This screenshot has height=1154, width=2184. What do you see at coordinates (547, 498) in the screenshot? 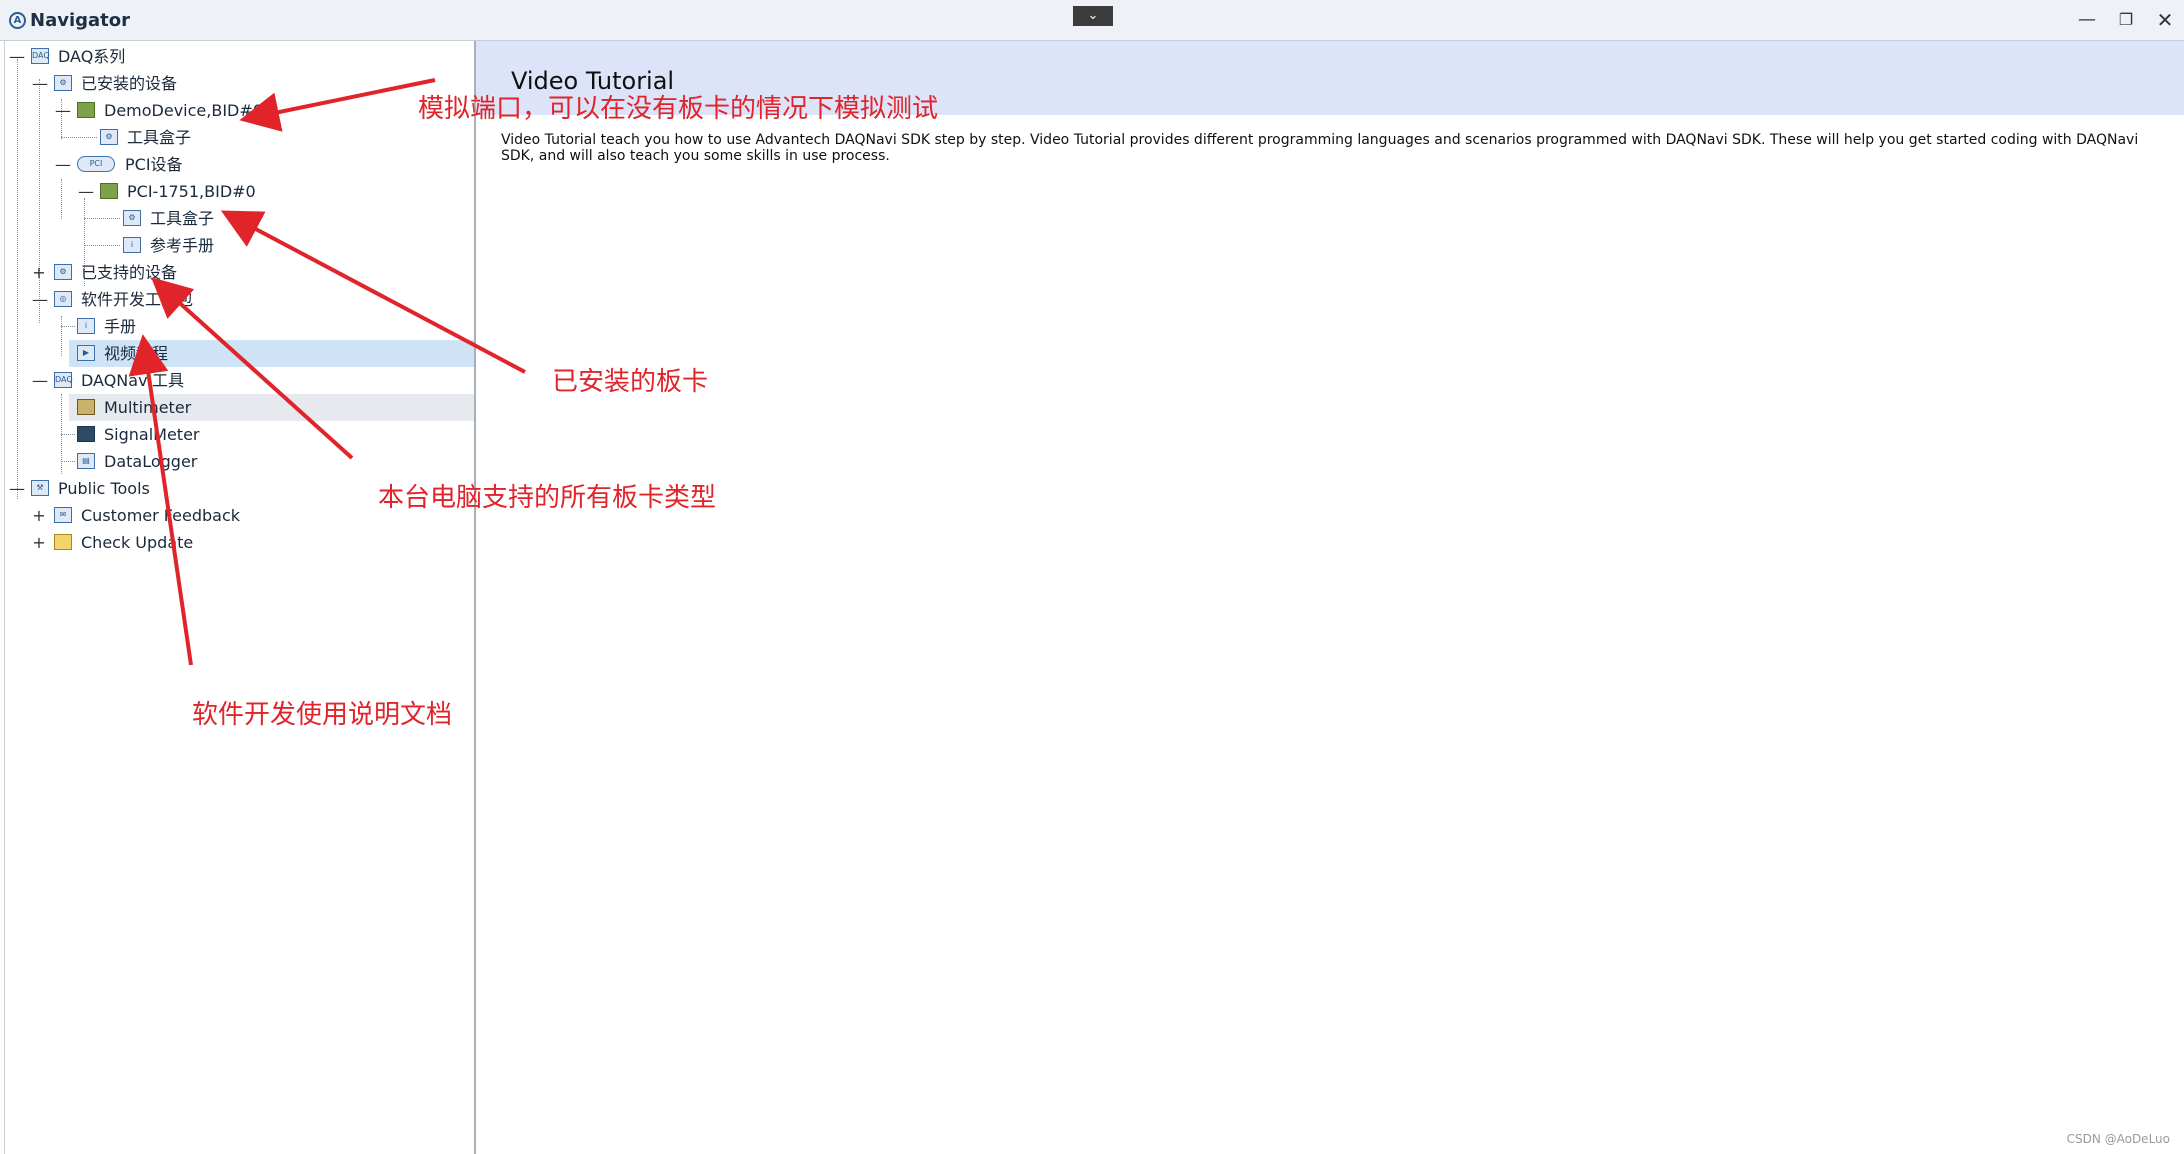
I see `annotation-supported-board-types: 本台电脑支持的所有板卡类型` at bounding box center [547, 498].